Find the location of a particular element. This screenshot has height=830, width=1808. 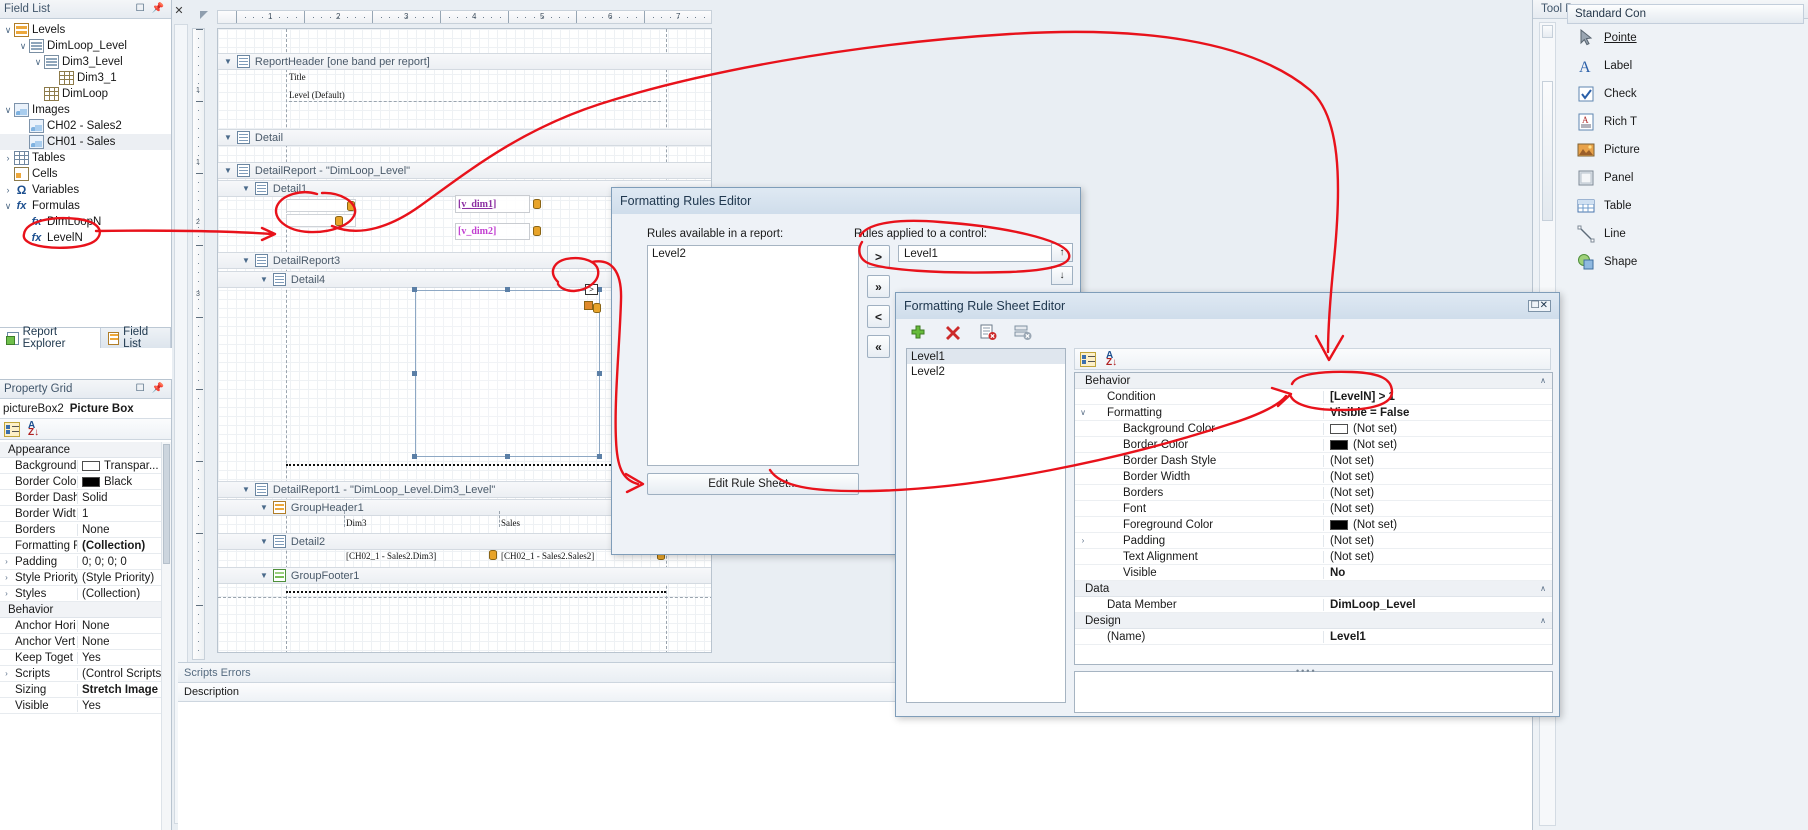

designer-close-icon: ✕ is located at coordinates (179, 11).